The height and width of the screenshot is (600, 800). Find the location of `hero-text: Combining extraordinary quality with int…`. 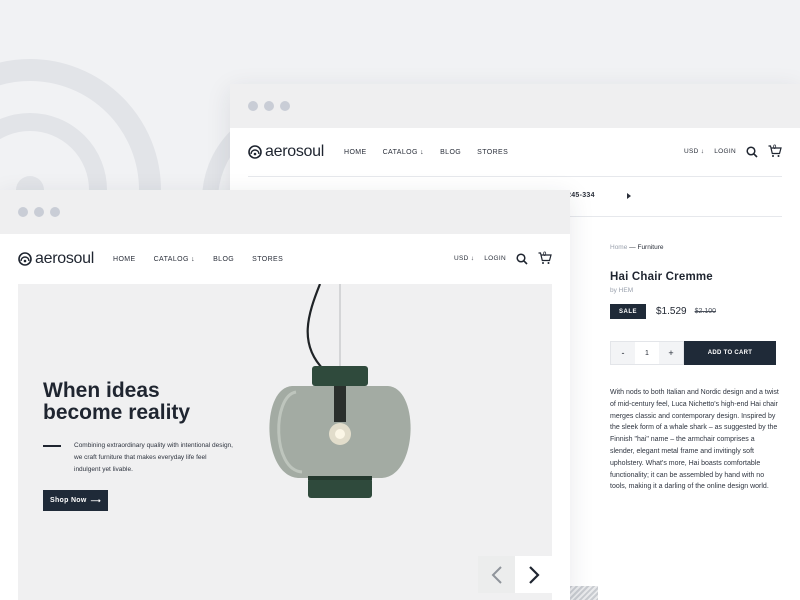

hero-text: Combining extraordinary quality with int… is located at coordinates (153, 457).